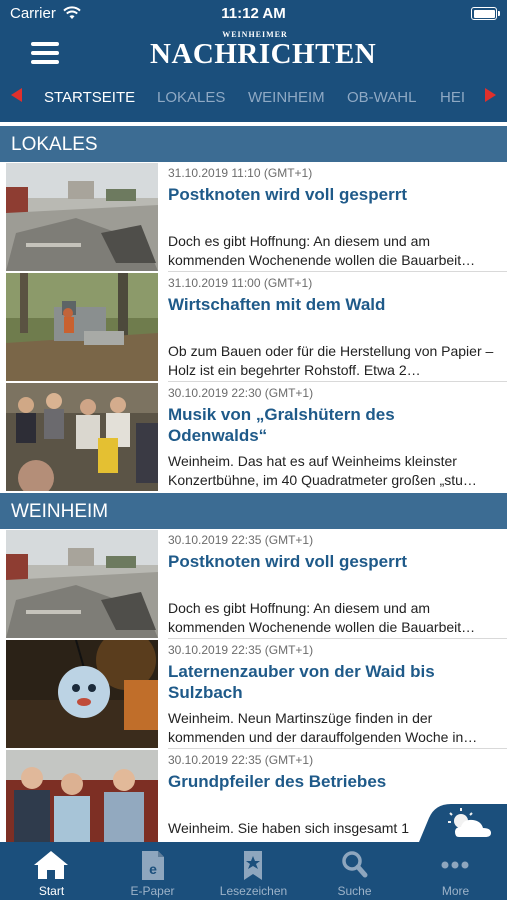  What do you see at coordinates (253, 865) in the screenshot?
I see `bookmark-icon` at bounding box center [253, 865].